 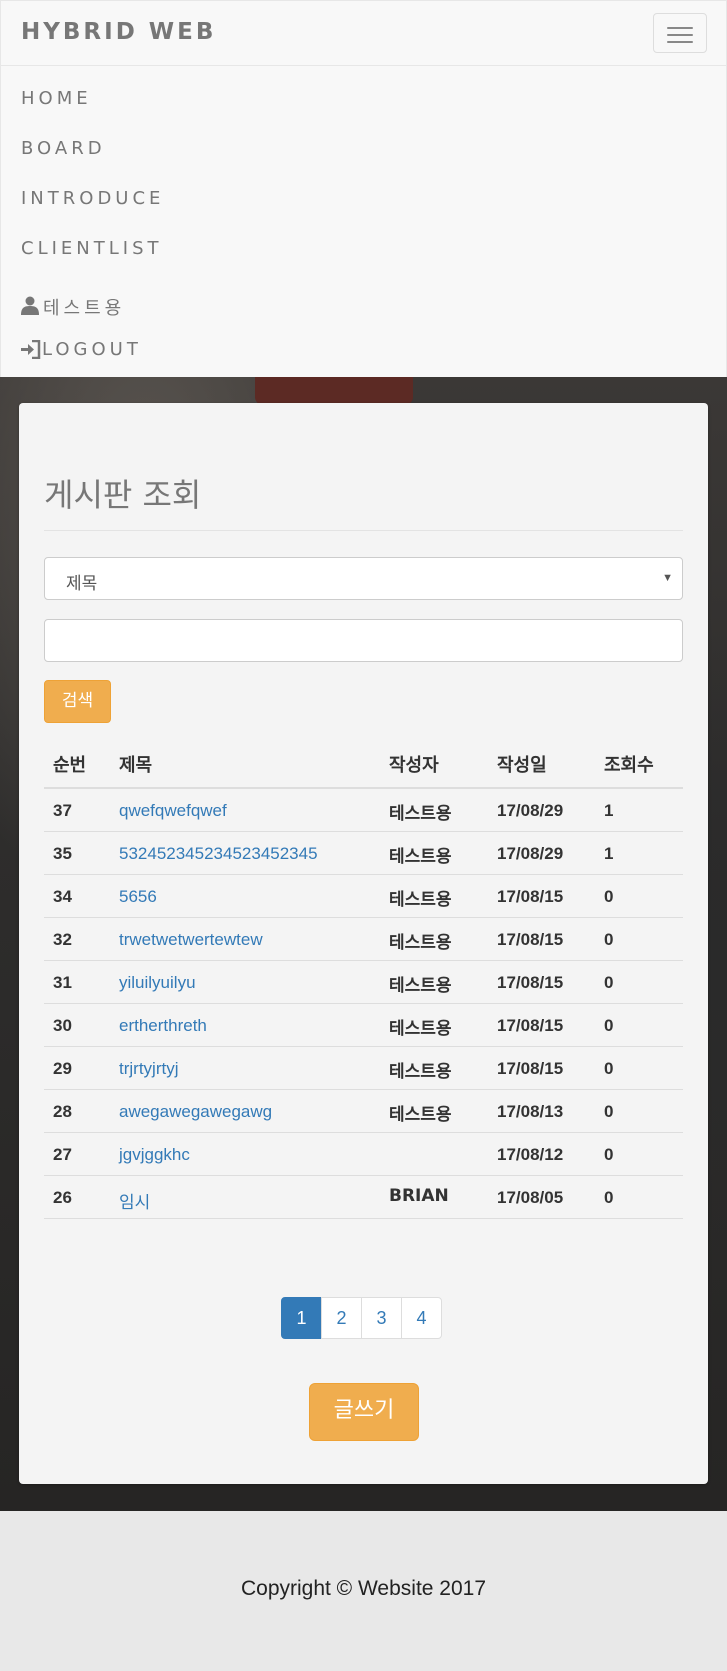 I want to click on row-title-link: trjrtyjrtyj, so click(x=148, y=1069).